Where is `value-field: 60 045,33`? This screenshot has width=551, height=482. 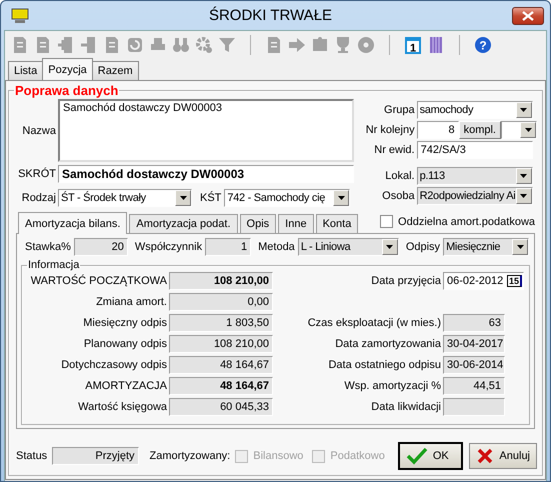 value-field: 60 045,33 is located at coordinates (221, 407).